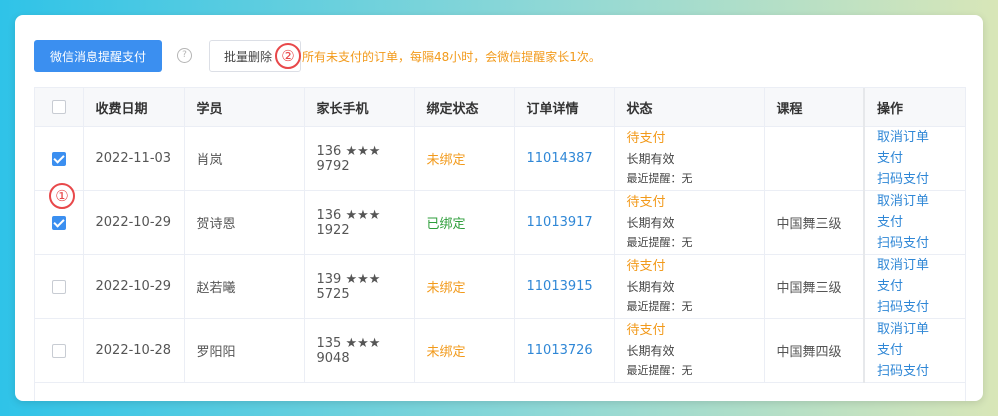 Image resolution: width=998 pixels, height=416 pixels. Describe the element at coordinates (560, 158) in the screenshot. I see `order-link: 11014387` at that location.